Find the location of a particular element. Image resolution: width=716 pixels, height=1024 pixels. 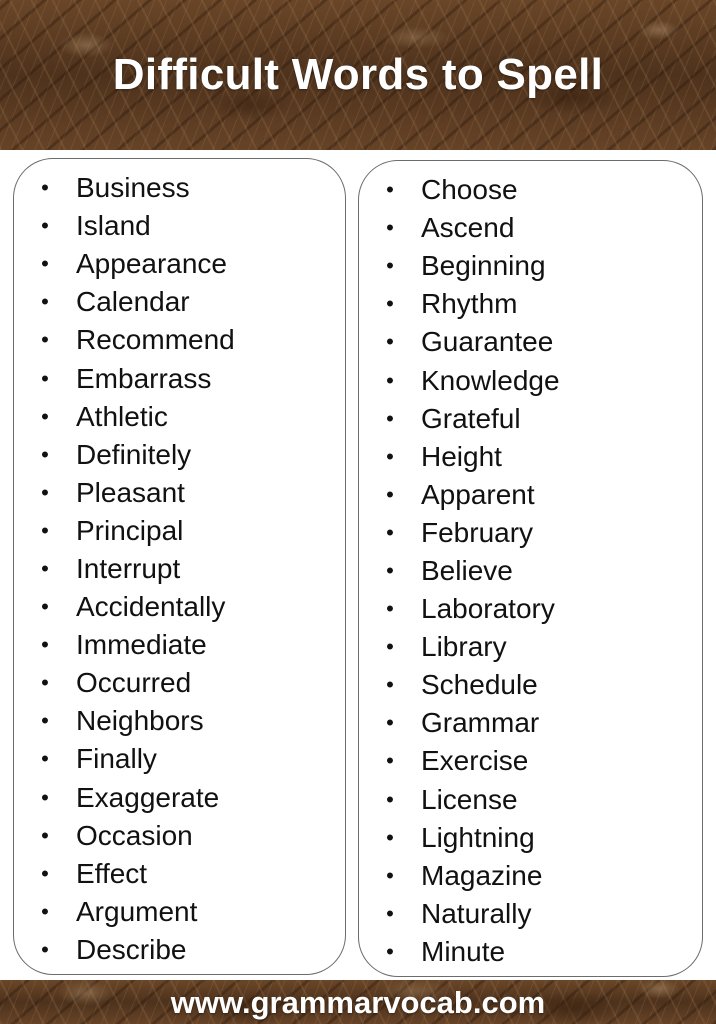

word-text: Exercise is located at coordinates (475, 761).